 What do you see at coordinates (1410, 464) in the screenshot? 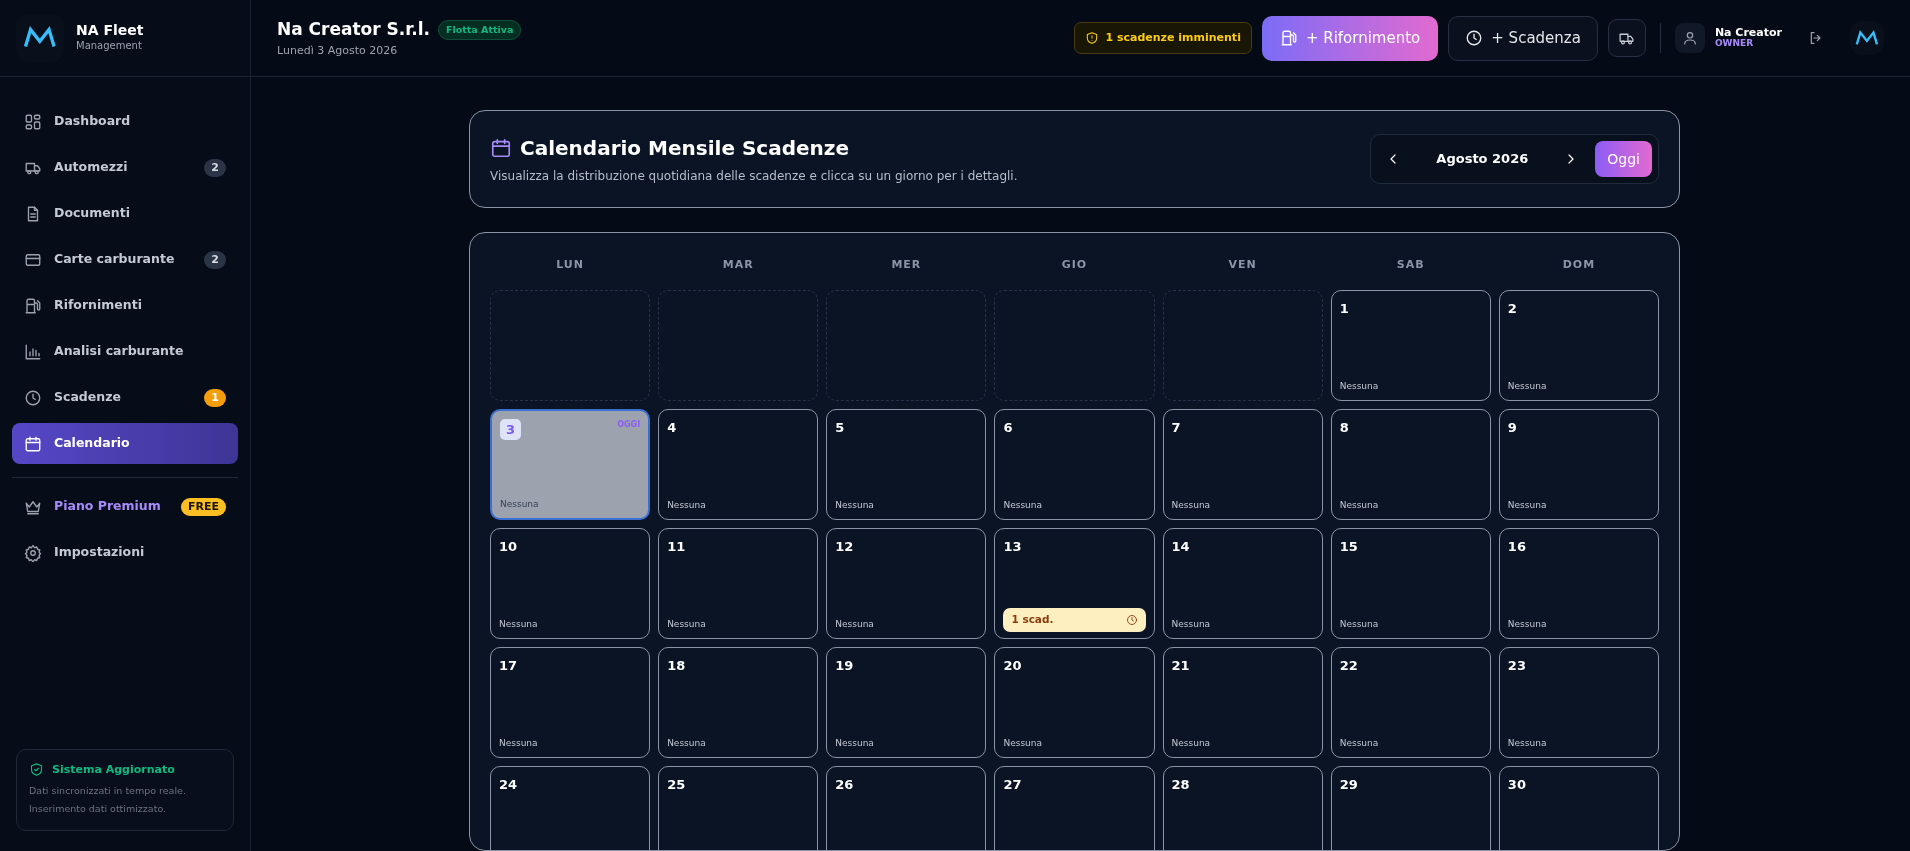
I see `day-cell: 8 Nessuna` at bounding box center [1410, 464].